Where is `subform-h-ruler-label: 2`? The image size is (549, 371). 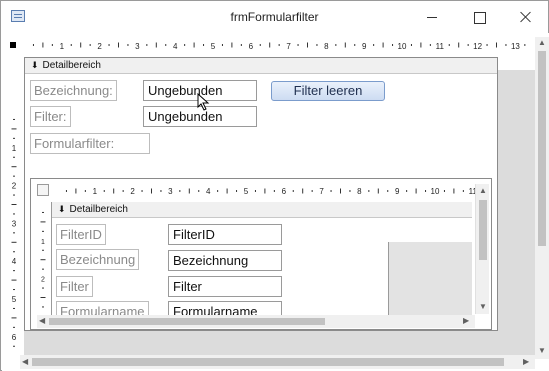
subform-h-ruler-label: 2 is located at coordinates (132, 191).